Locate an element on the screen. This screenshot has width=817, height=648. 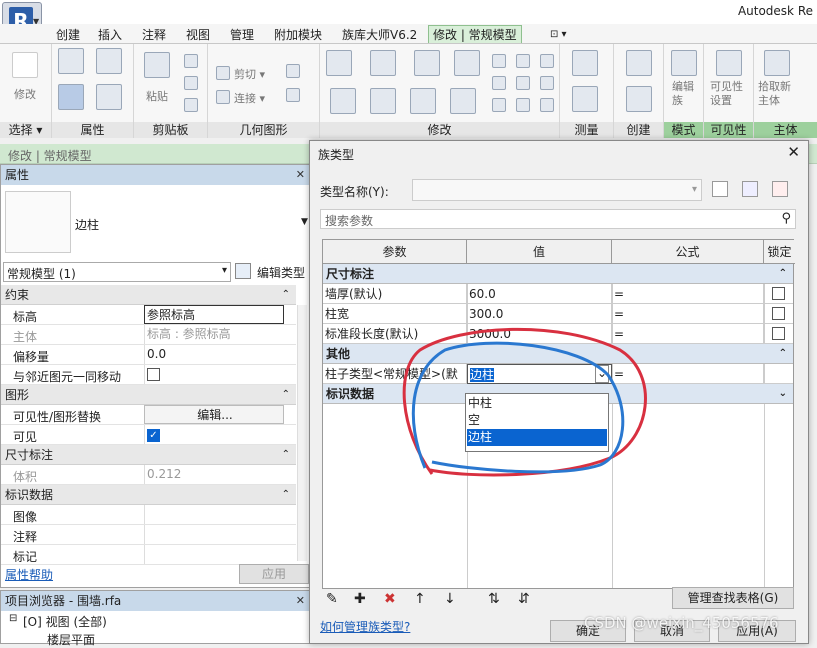
annotation-overlay is located at coordinates (524, 402).